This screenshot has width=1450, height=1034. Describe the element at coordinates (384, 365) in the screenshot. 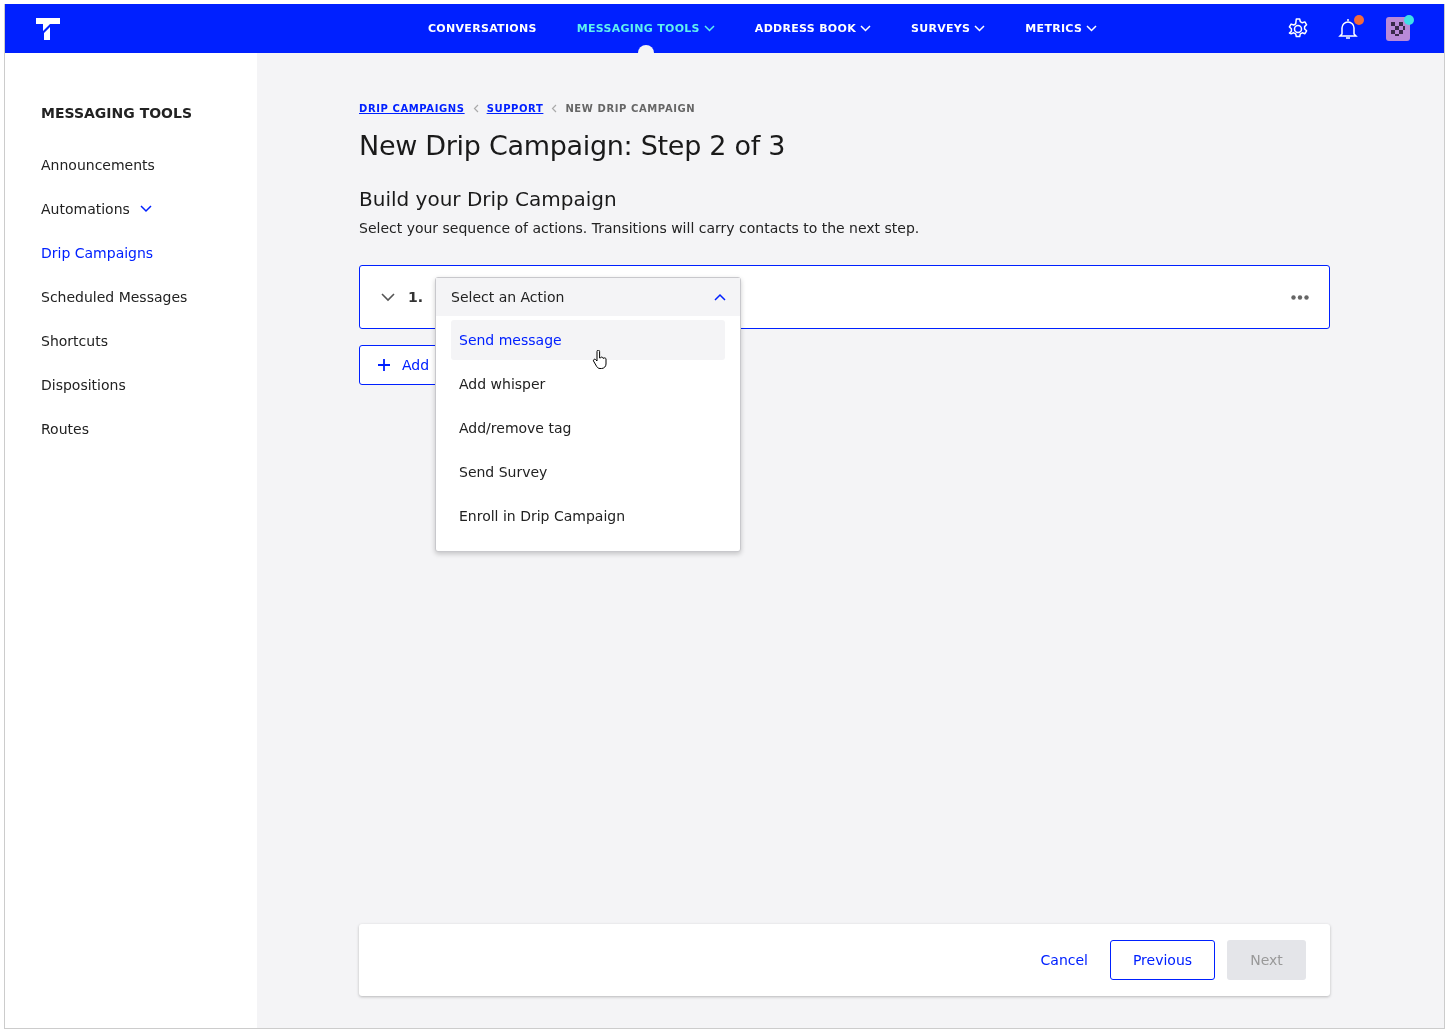

I see `plus-icon` at that location.